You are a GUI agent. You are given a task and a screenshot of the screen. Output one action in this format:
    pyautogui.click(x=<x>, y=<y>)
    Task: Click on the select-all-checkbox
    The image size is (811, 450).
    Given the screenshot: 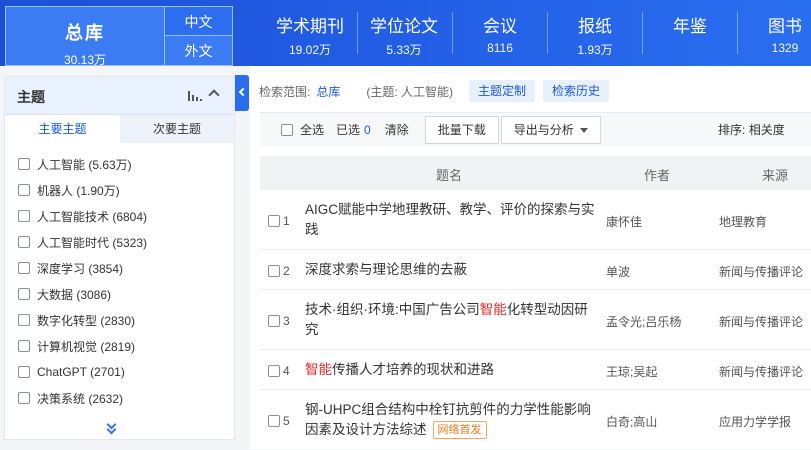 What is the action you would take?
    pyautogui.click(x=287, y=129)
    